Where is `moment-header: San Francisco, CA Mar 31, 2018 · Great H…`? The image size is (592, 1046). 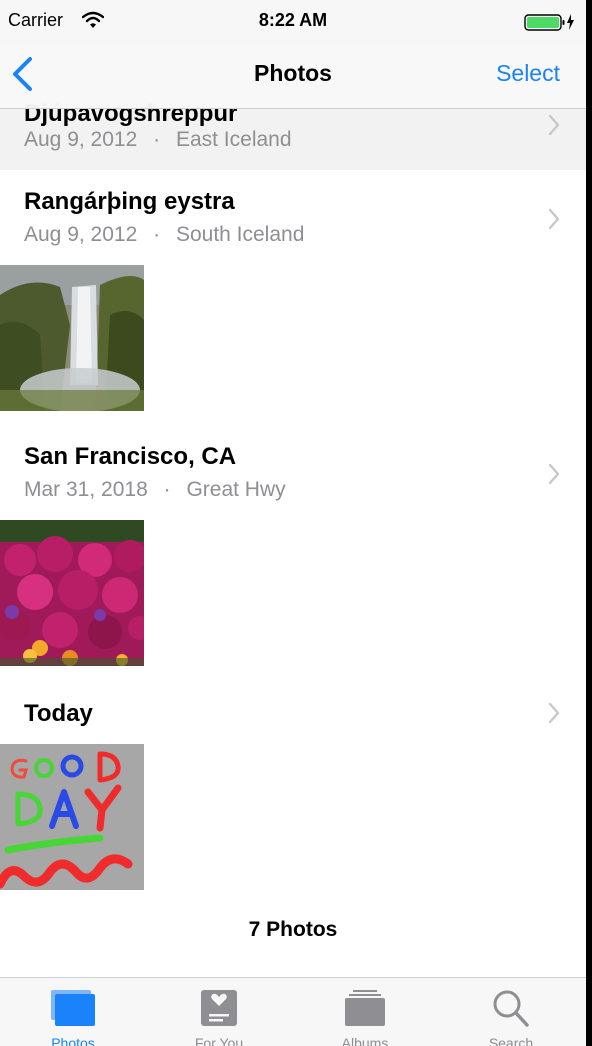
moment-header: San Francisco, CA Mar 31, 2018 · Great H… is located at coordinates (293, 472).